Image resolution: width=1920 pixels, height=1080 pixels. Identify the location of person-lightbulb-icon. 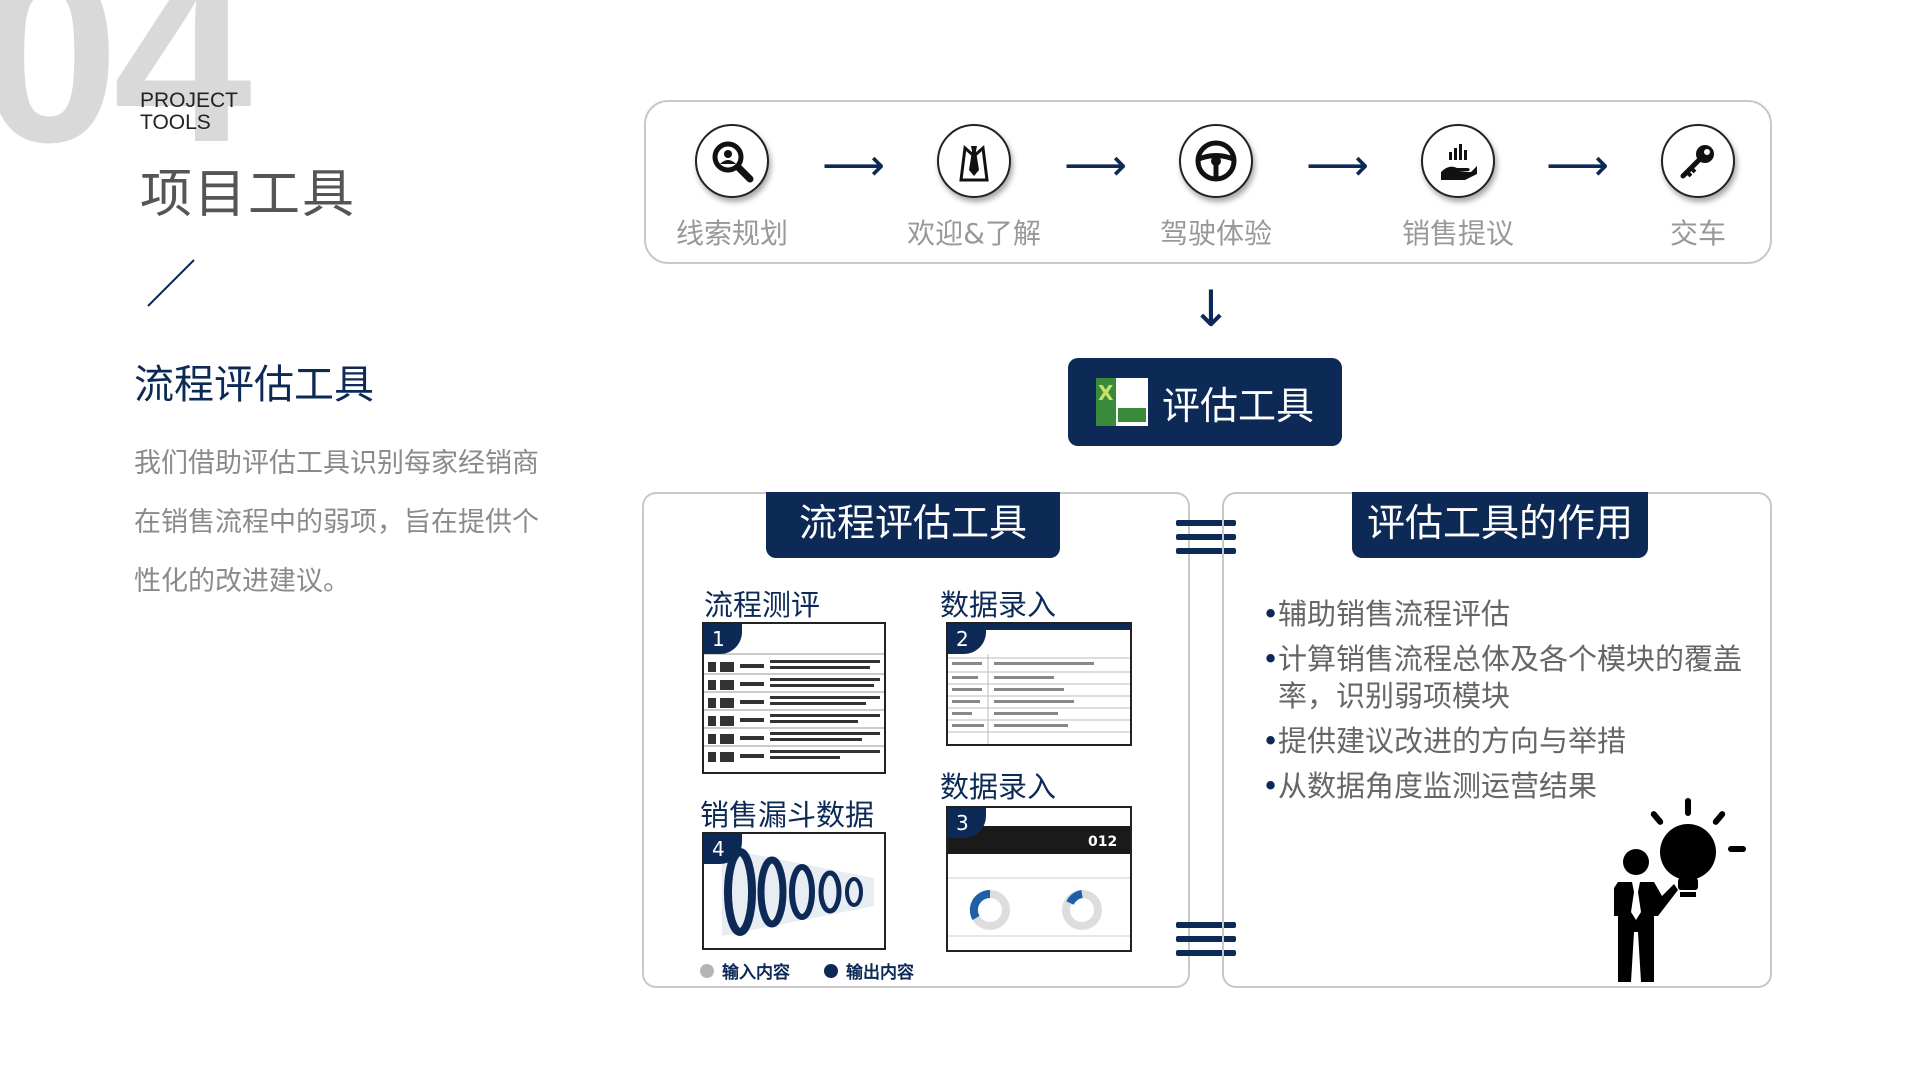
(1680, 890).